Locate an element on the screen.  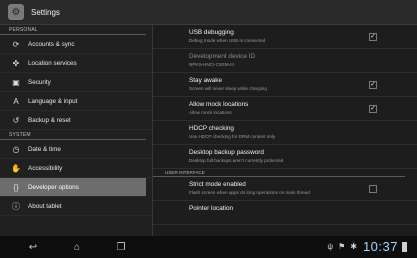
location-icon: ✜ is located at coordinates (16, 63).